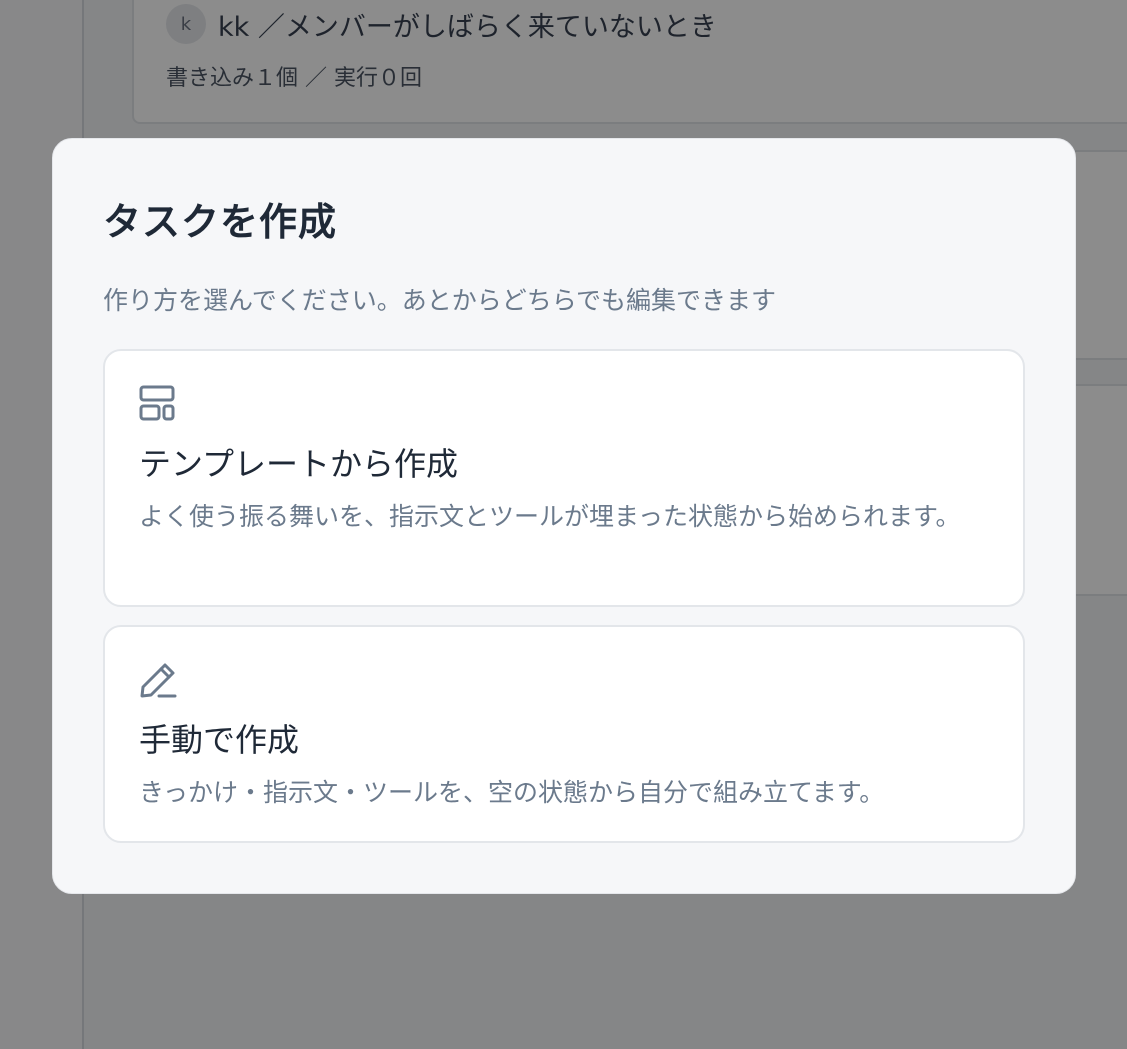 This screenshot has height=1049, width=1127. I want to click on template-layout-icon, so click(157, 403).